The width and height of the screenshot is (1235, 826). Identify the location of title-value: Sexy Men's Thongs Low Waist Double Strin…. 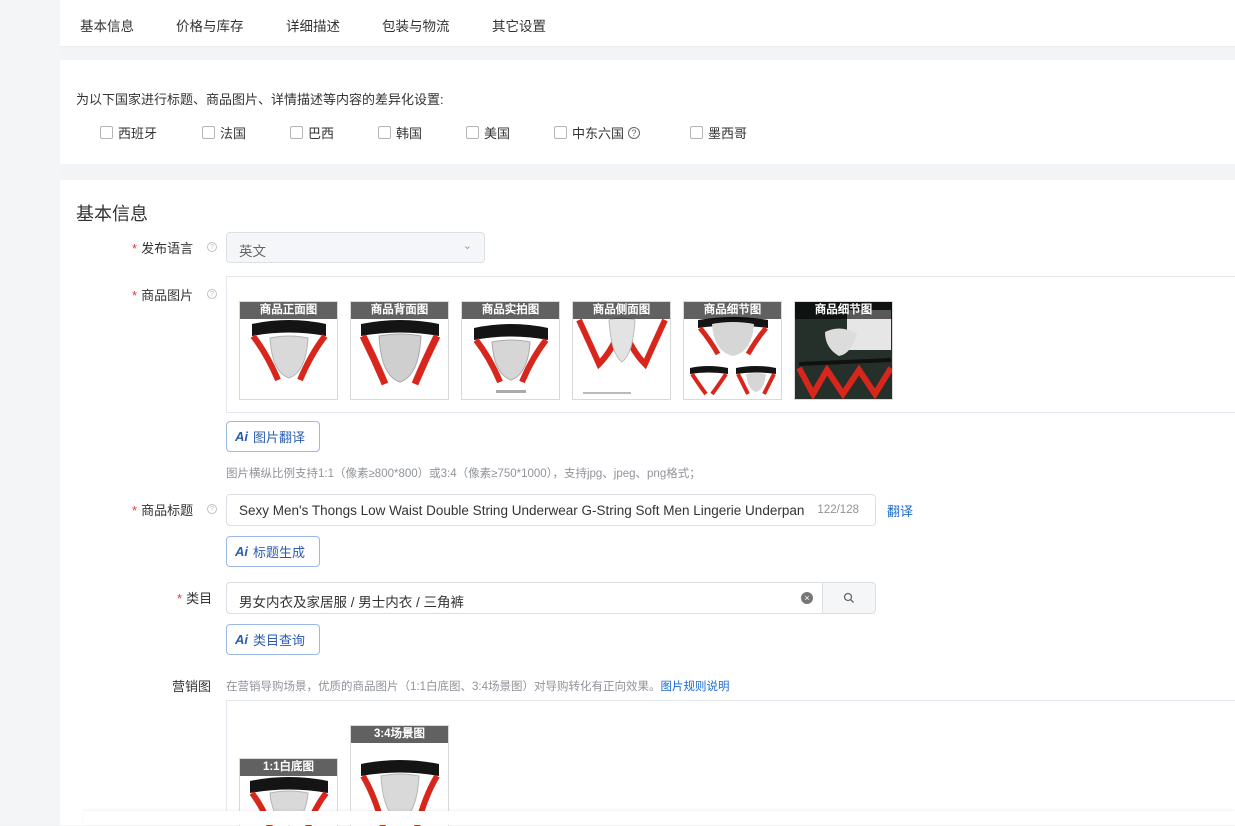
(521, 510).